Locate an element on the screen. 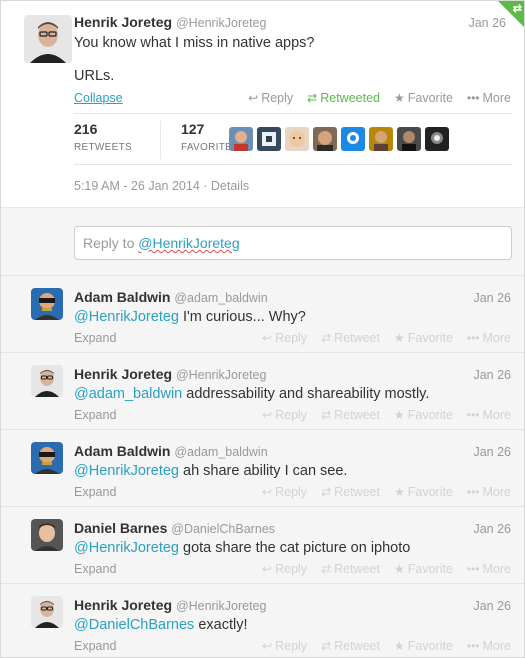 This screenshot has height=658, width=525. mention-link: @DanielChBarnes is located at coordinates (134, 625).